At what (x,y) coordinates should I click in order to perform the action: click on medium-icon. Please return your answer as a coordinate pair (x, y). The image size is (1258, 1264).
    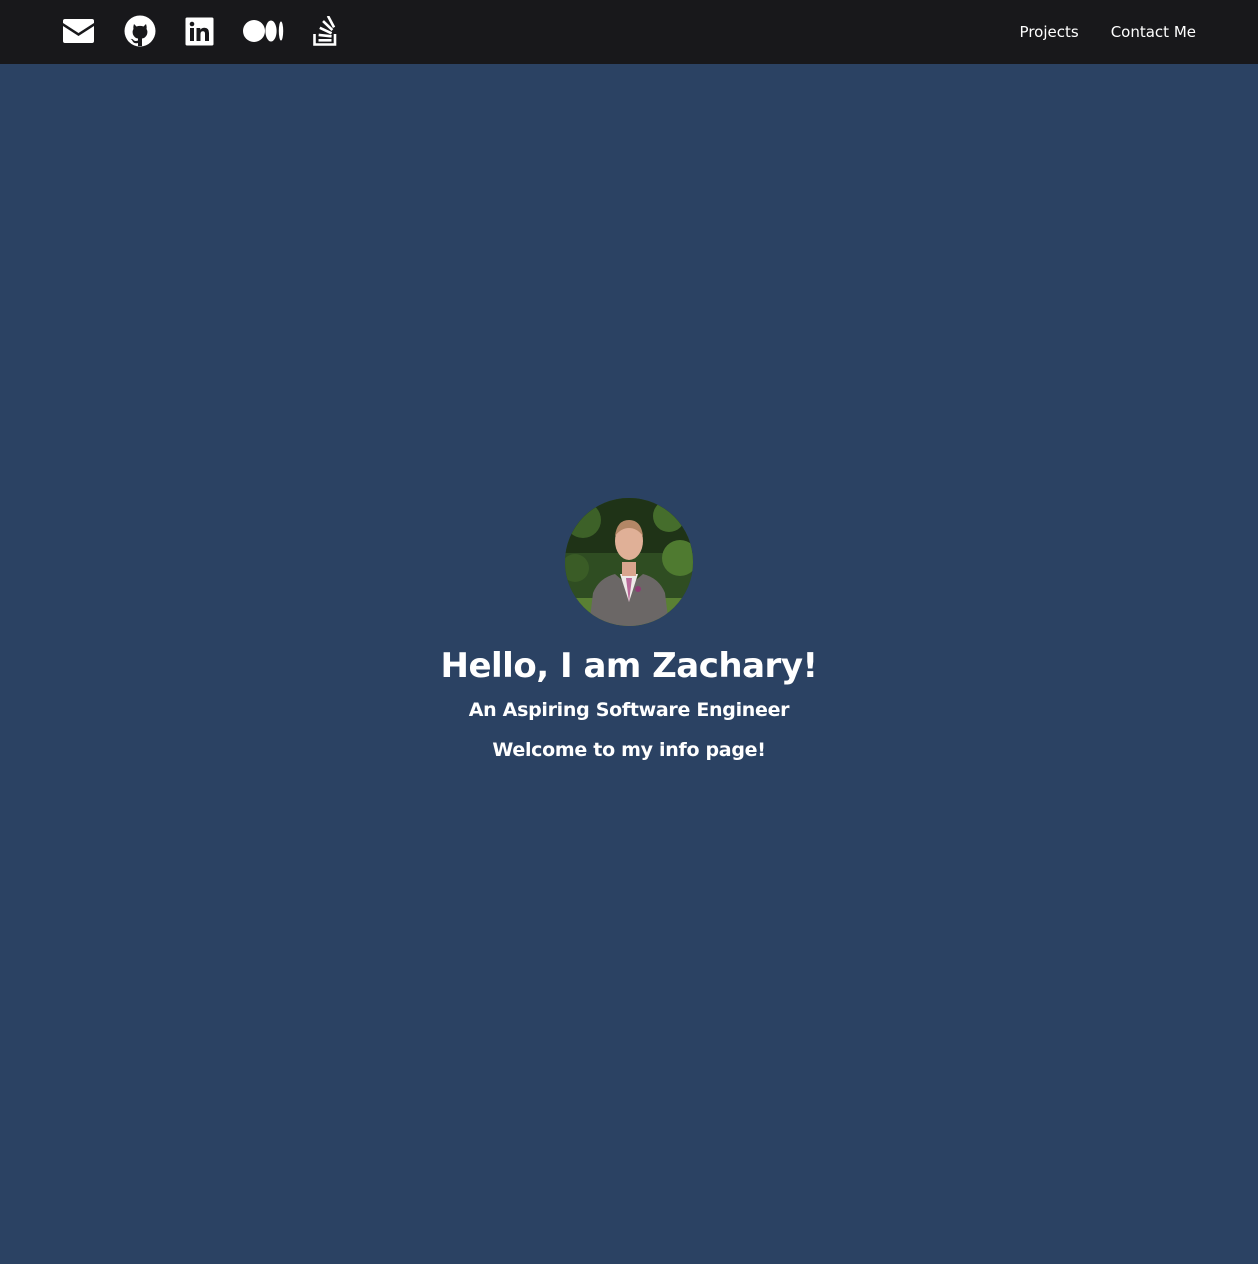
    Looking at the image, I should click on (263, 31).